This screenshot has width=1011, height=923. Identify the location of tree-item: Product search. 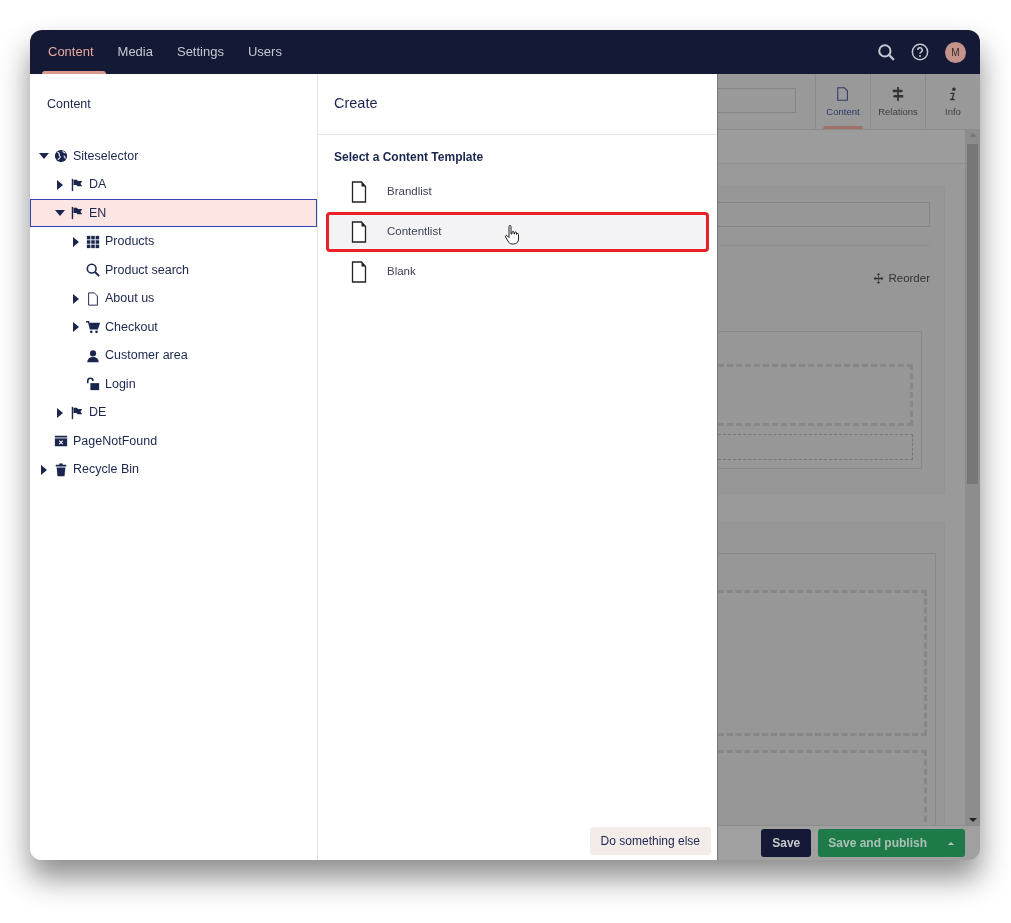
(173, 270).